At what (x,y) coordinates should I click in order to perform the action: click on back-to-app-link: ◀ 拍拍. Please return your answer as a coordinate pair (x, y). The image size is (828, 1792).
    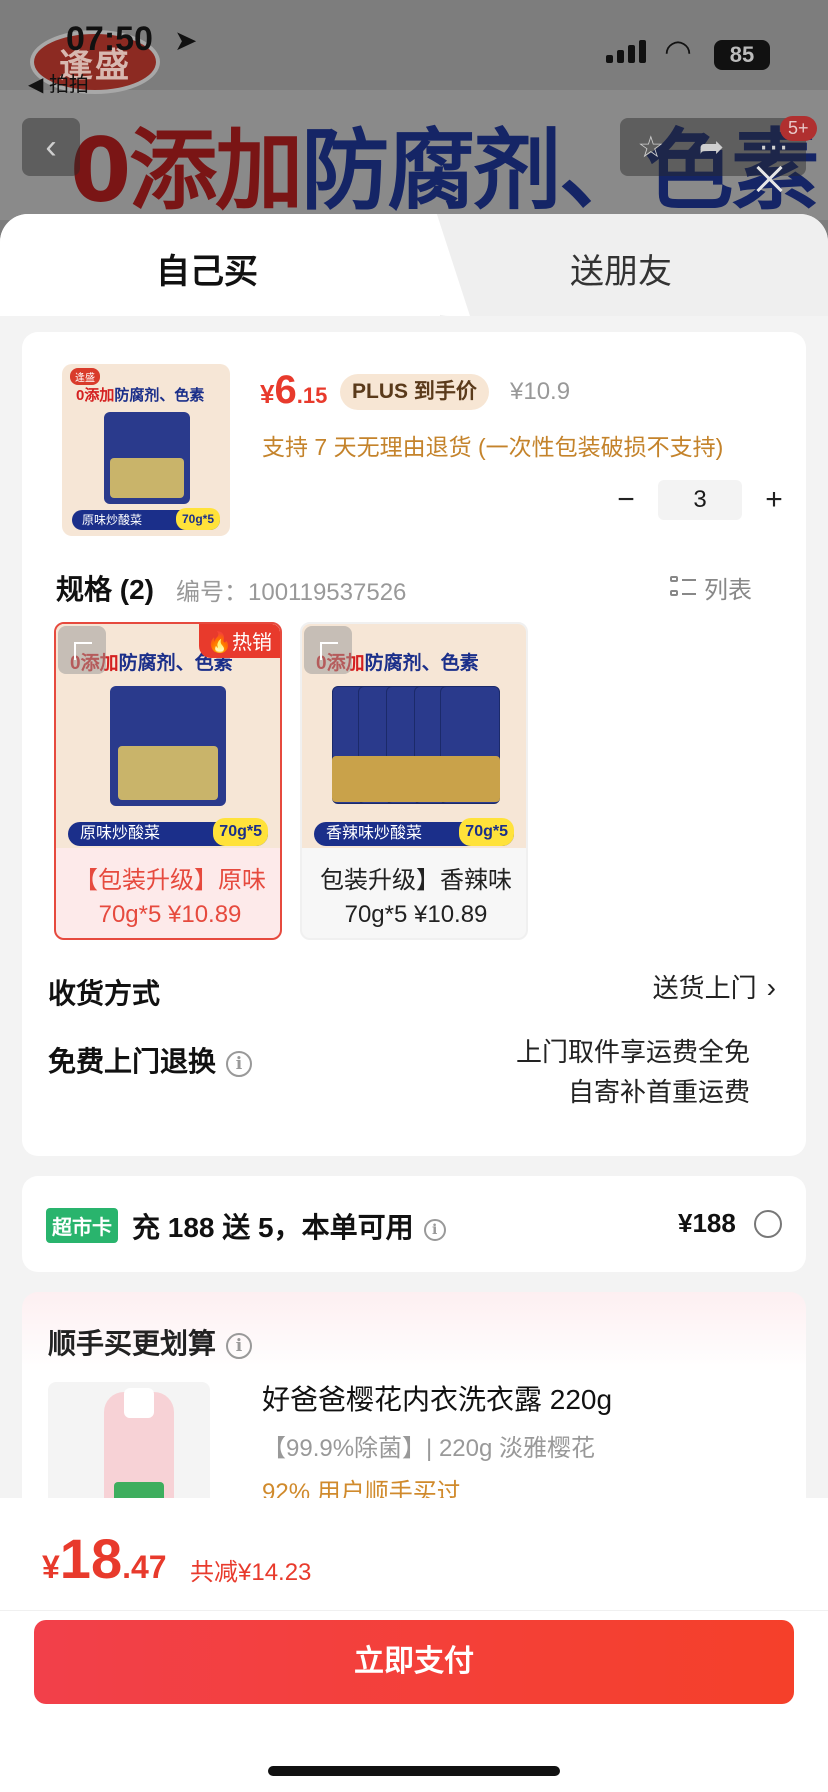
    Looking at the image, I should click on (58, 82).